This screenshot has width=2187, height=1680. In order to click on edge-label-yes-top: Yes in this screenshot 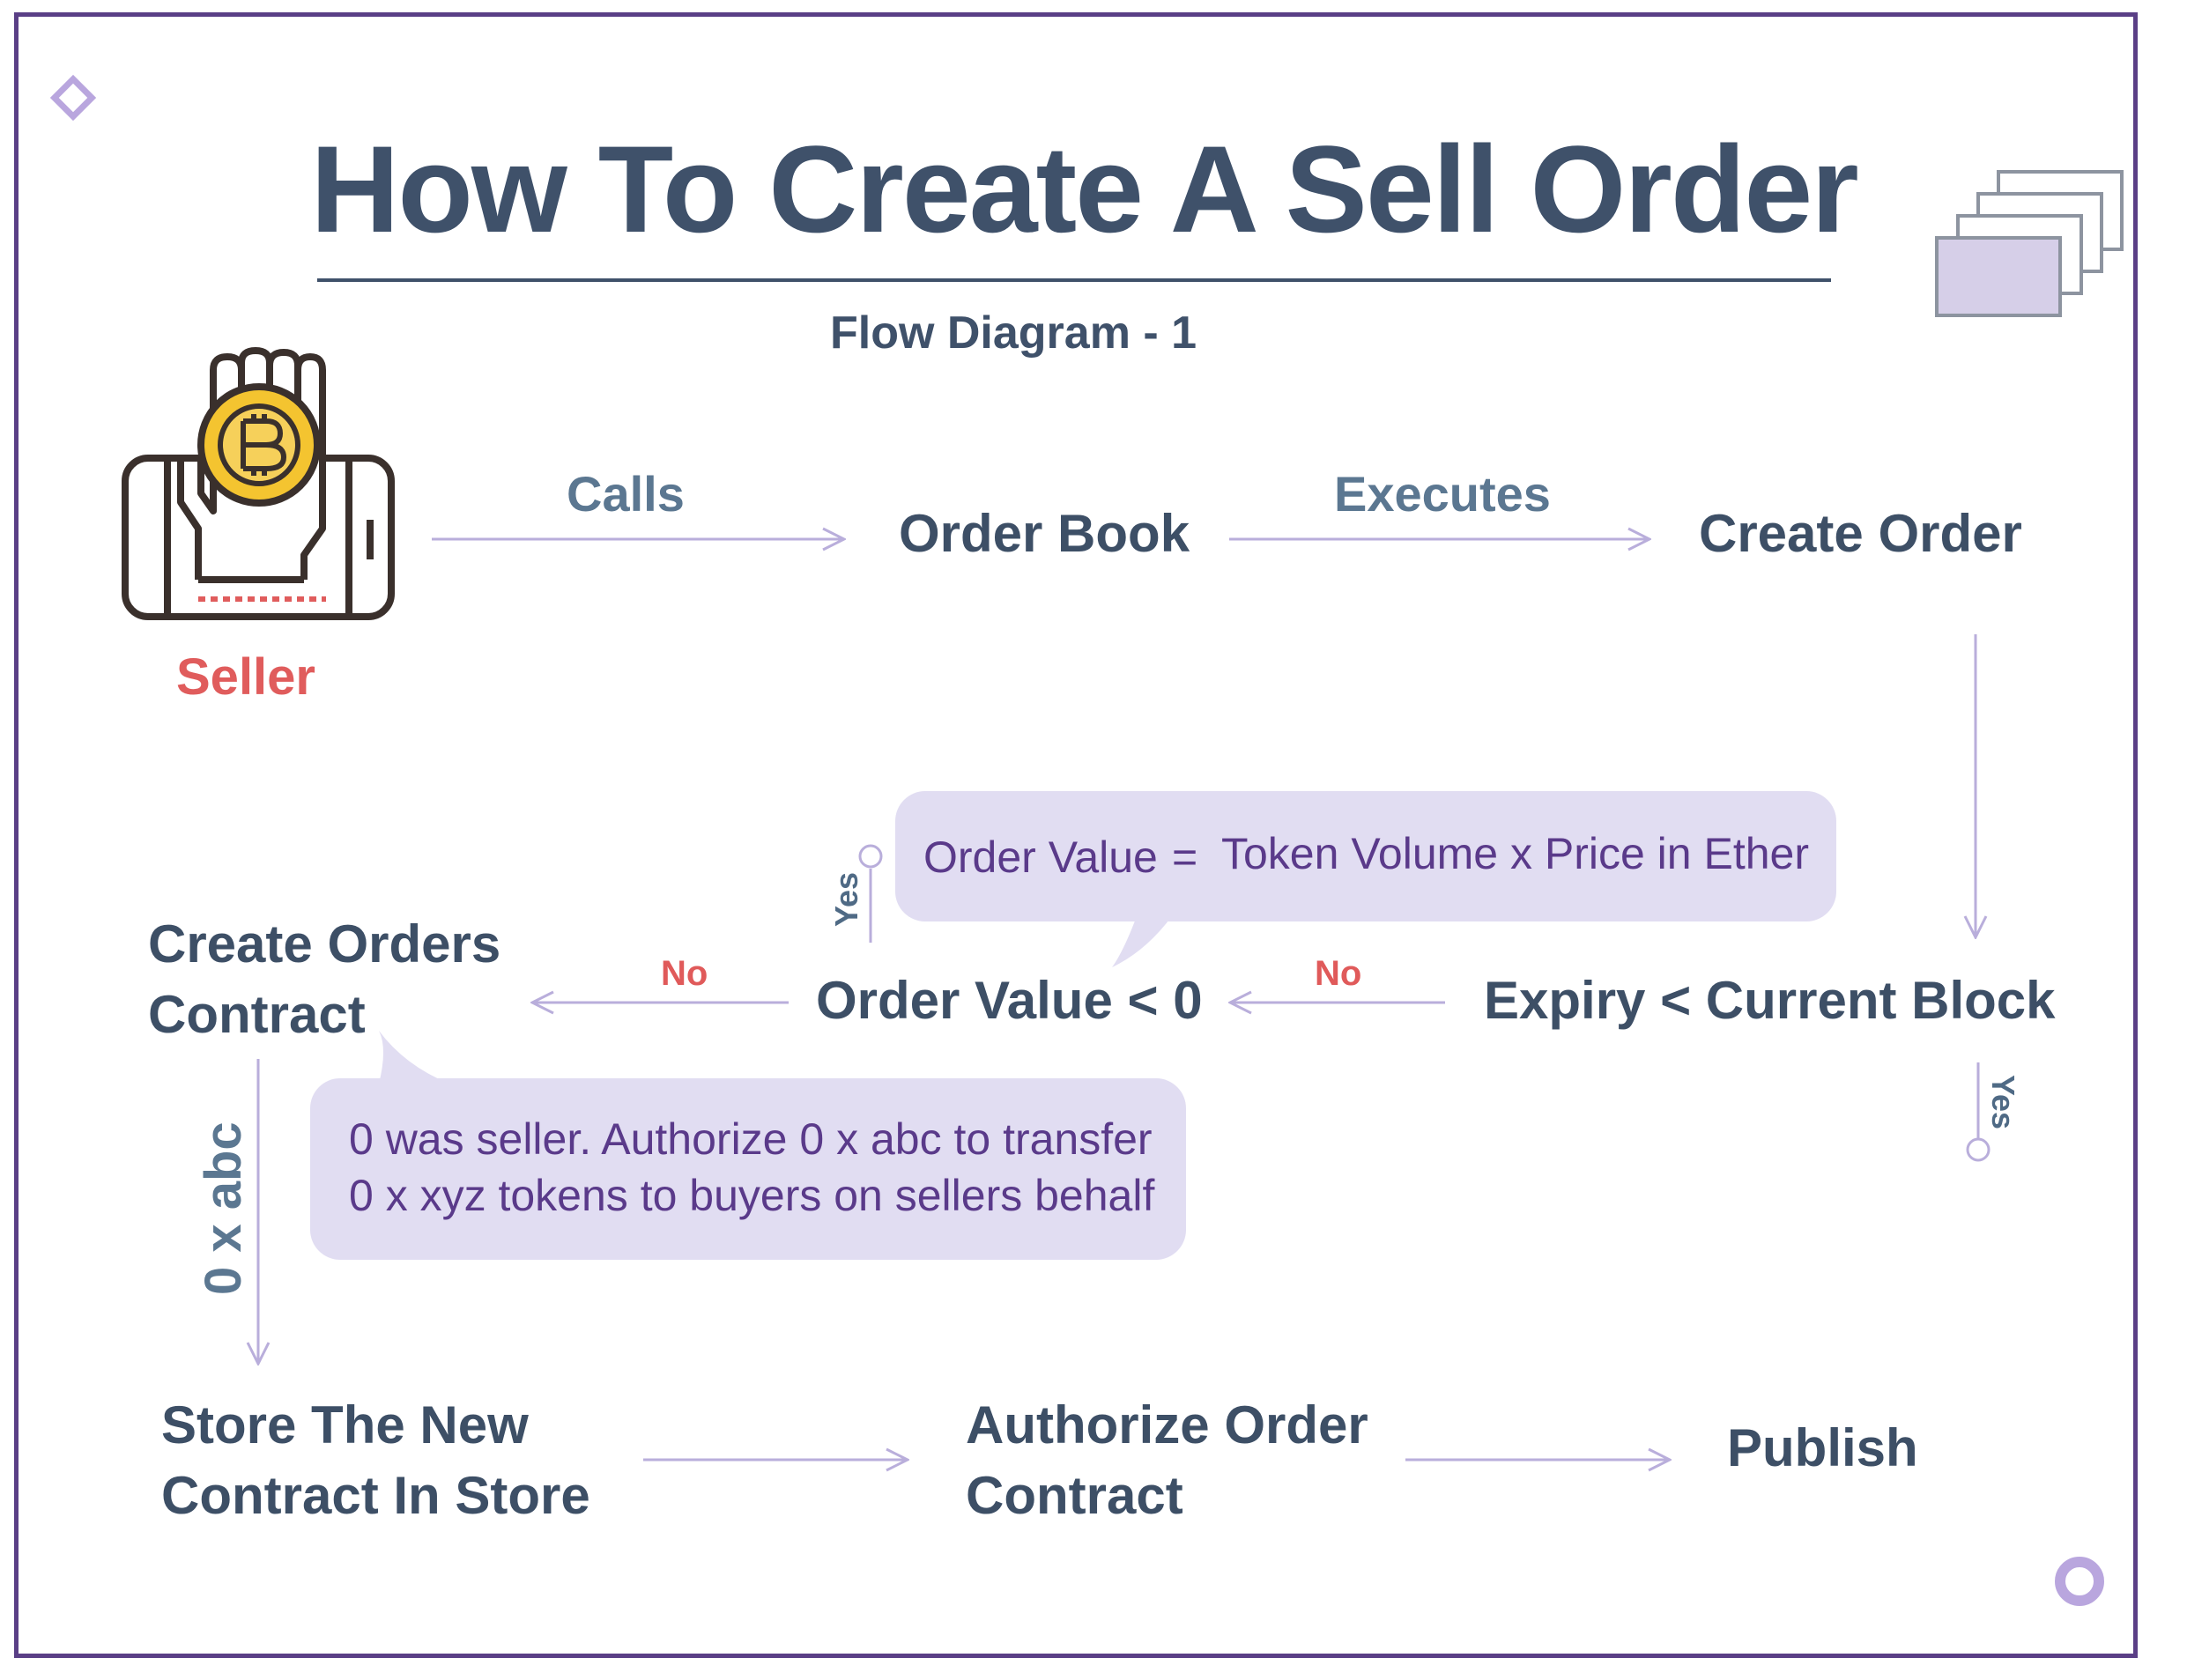, I will do `click(846, 899)`.